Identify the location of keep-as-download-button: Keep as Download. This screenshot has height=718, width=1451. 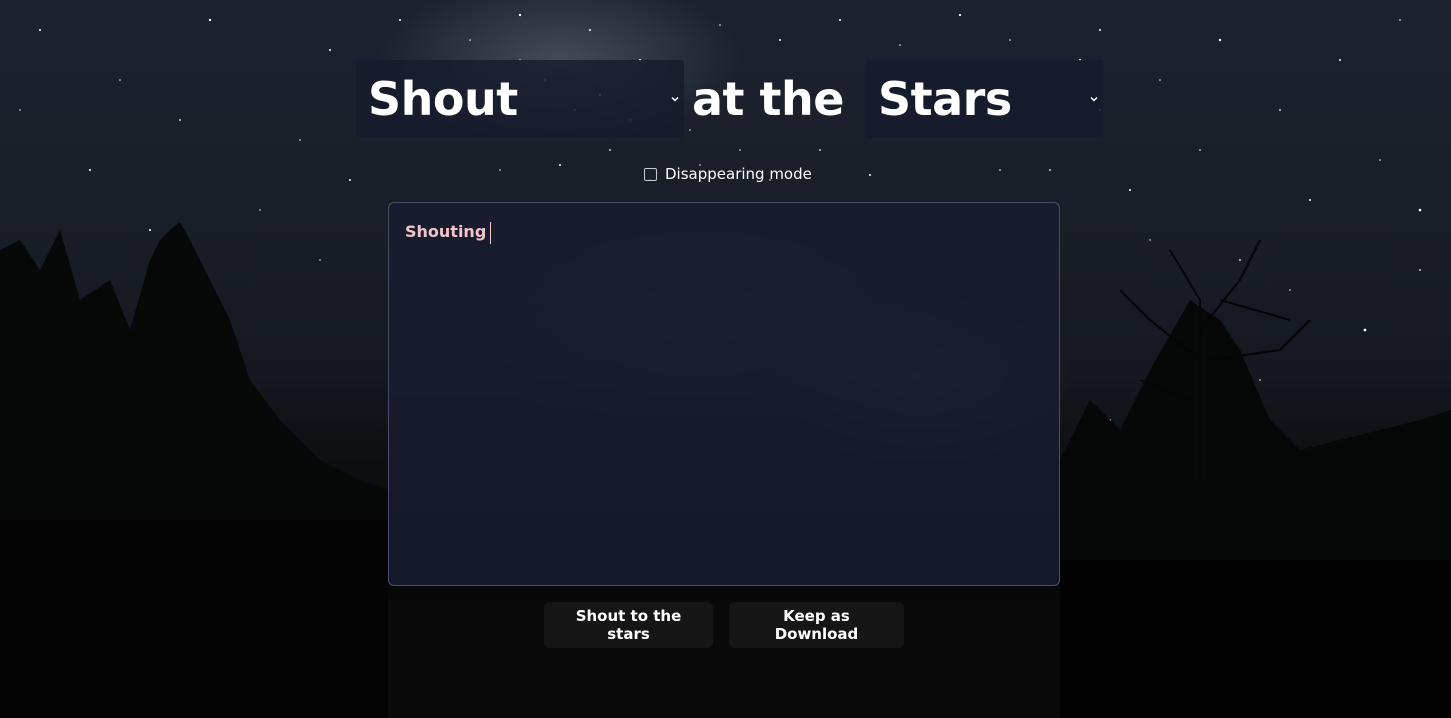
(816, 625).